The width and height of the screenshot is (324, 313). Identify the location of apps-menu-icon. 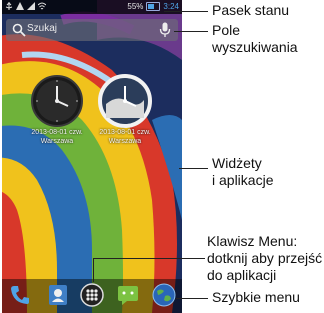
(92, 295).